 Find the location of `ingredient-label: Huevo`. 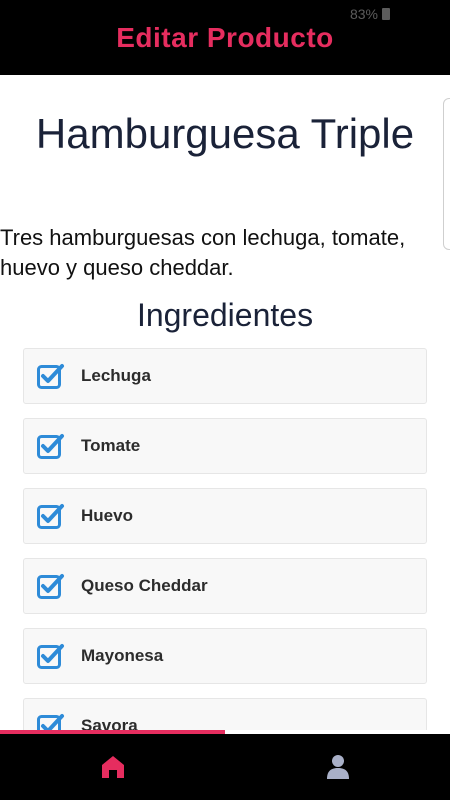

ingredient-label: Huevo is located at coordinates (107, 515).